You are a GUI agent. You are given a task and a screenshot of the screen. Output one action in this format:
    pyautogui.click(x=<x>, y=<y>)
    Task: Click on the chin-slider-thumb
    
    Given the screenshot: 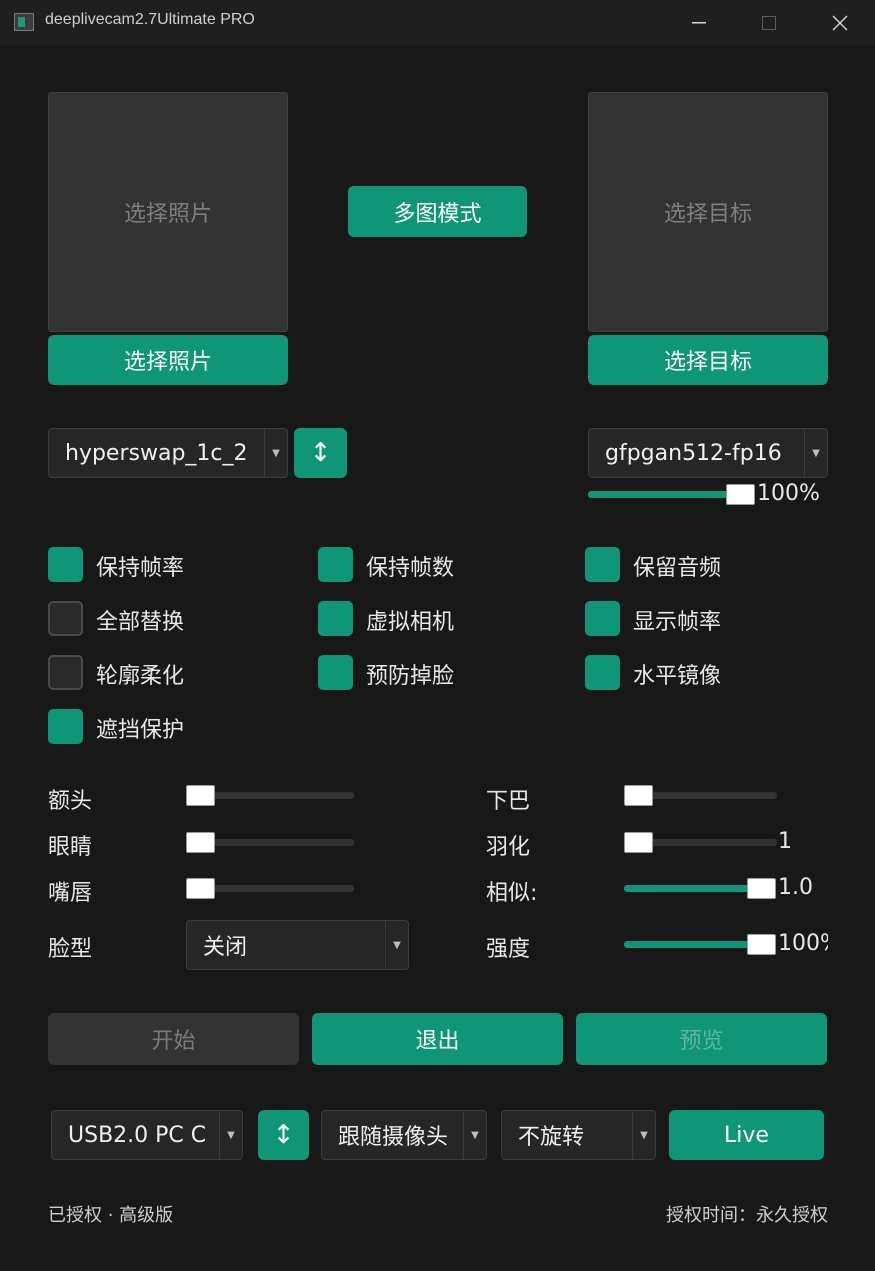 What is the action you would take?
    pyautogui.click(x=638, y=795)
    